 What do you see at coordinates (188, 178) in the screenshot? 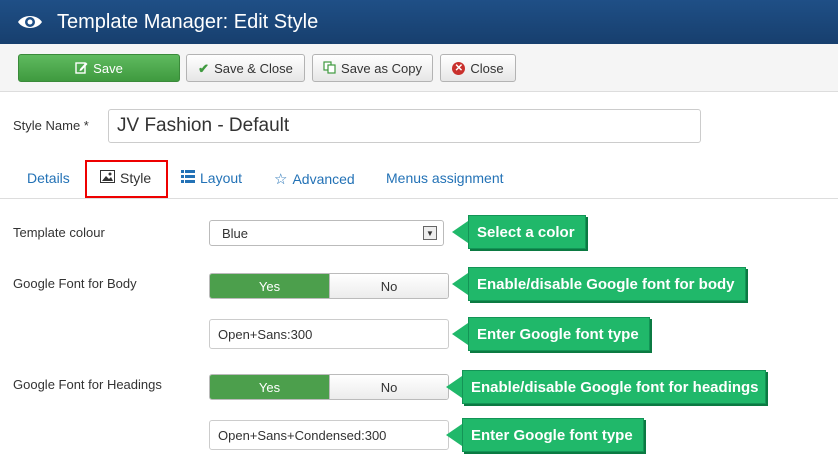
I see `list-icon` at bounding box center [188, 178].